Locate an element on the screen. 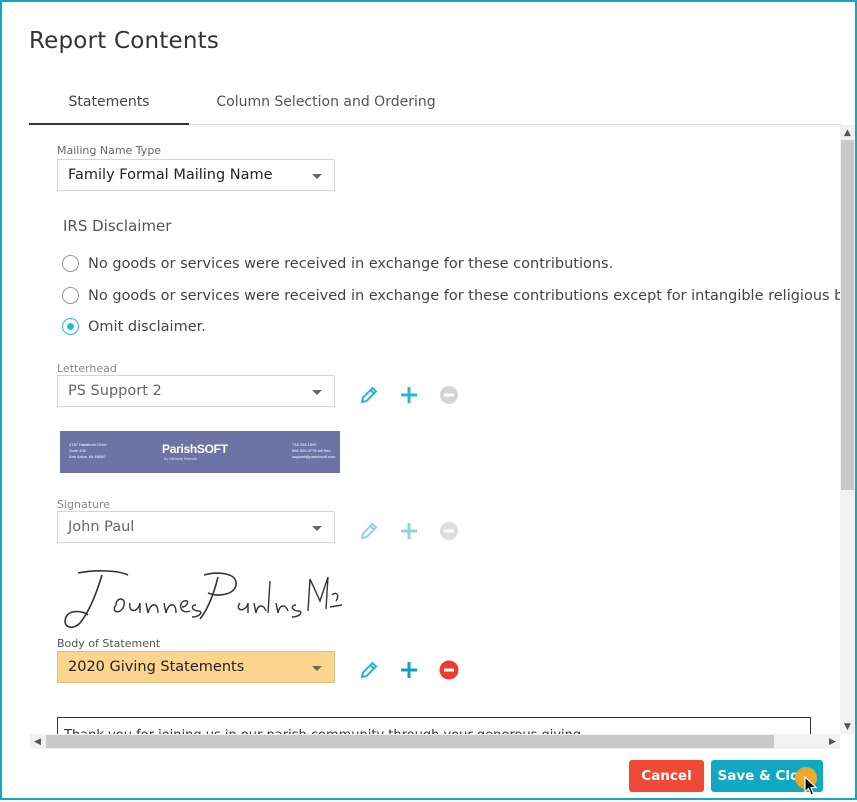 This screenshot has height=802, width=857. letterhead-value: PS Support 2 is located at coordinates (115, 391).